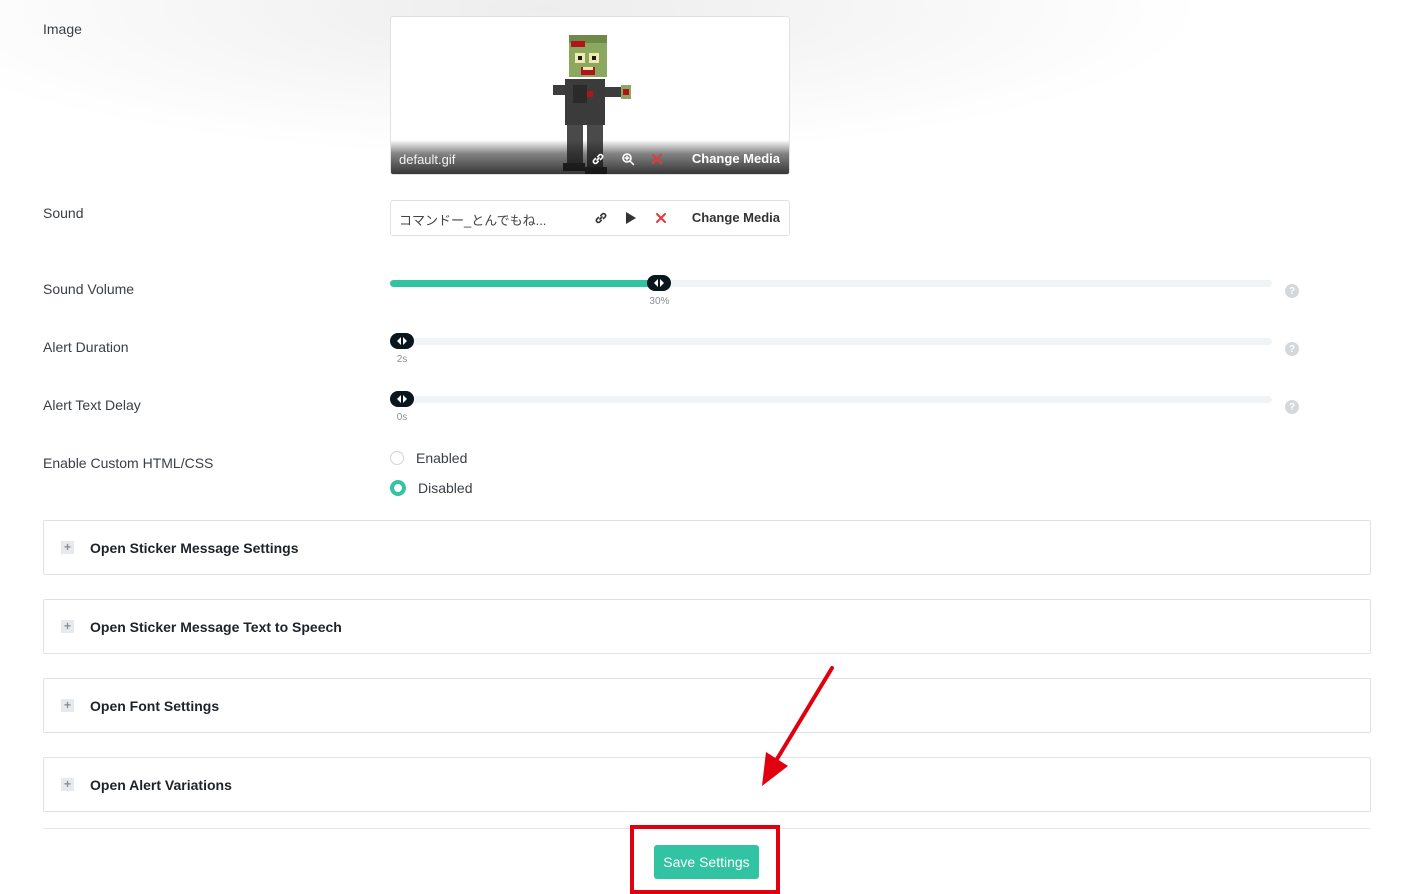 This screenshot has width=1413, height=894. I want to click on annotation-highlight-box, so click(705, 859).